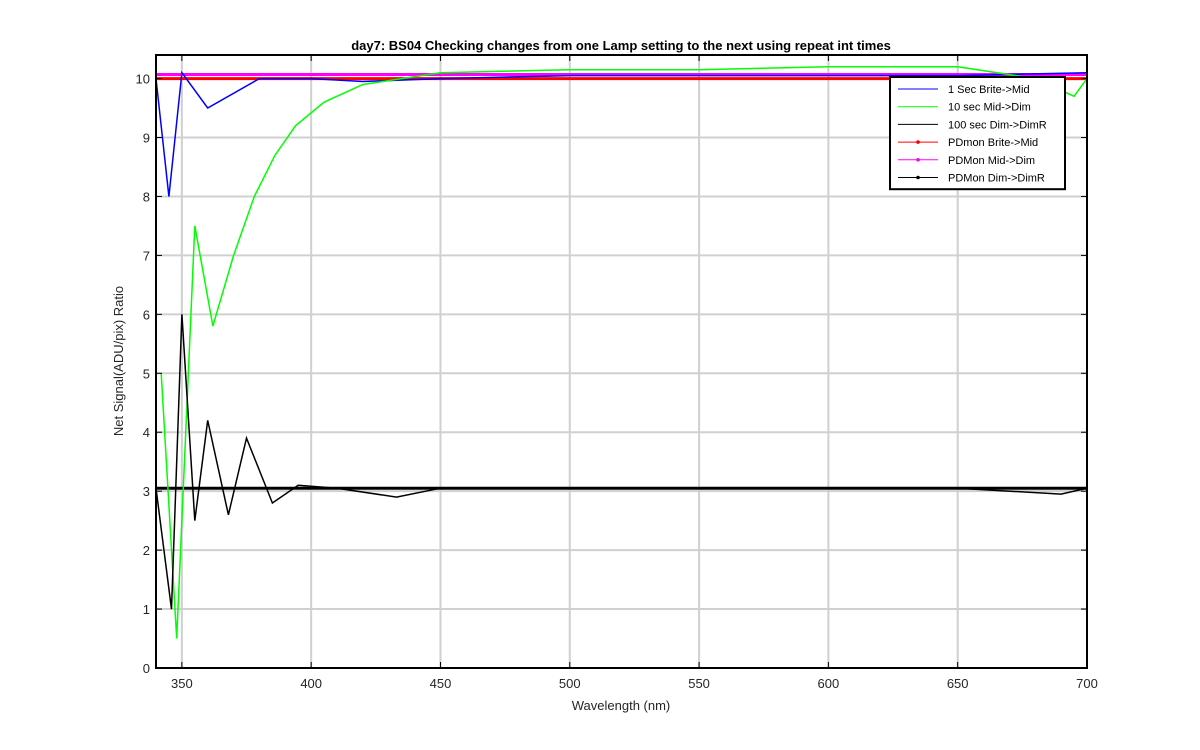  What do you see at coordinates (989, 90) in the screenshot?
I see `legend-label: 1 Sec Brite->Mid` at bounding box center [989, 90].